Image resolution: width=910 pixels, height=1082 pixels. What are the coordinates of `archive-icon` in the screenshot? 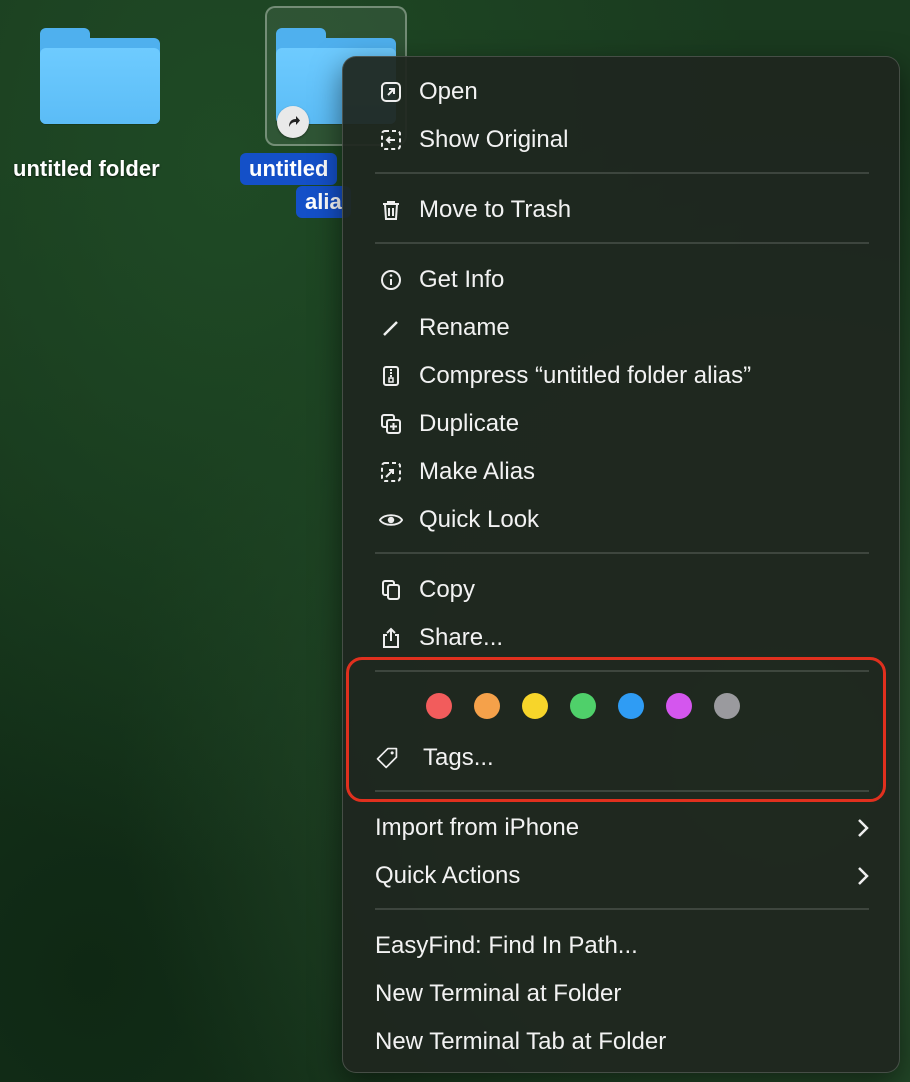 It's located at (391, 376).